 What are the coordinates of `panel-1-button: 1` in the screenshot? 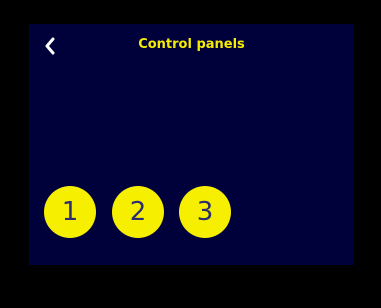 It's located at (70, 212).